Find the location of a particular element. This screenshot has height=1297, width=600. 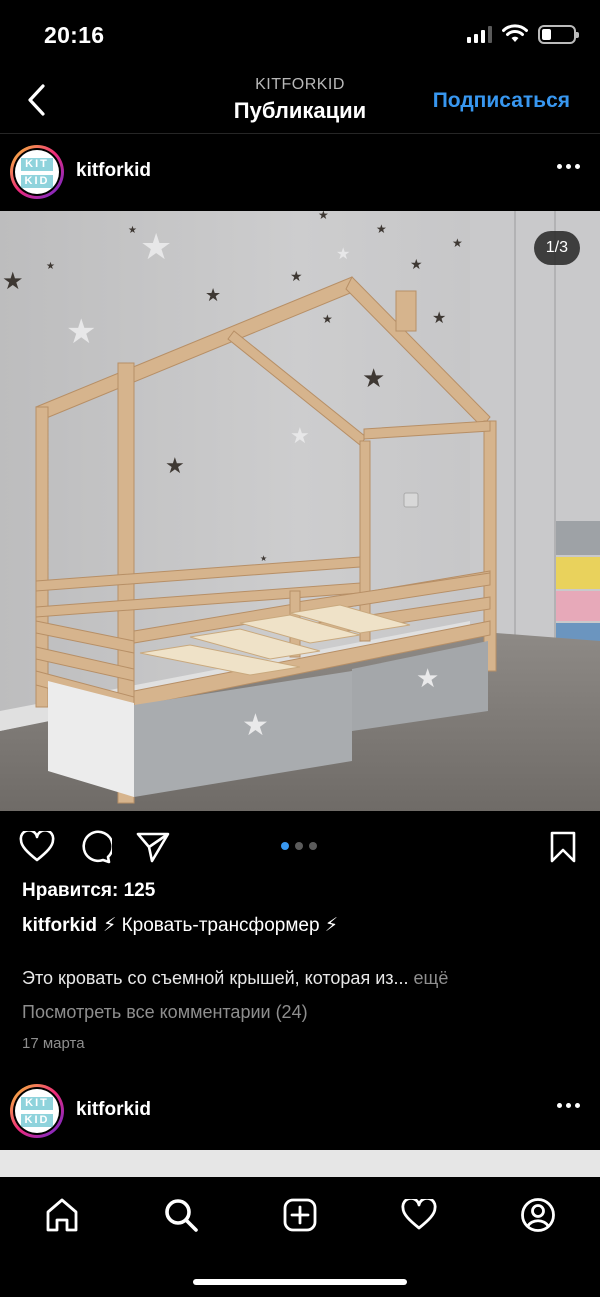

activity-heart-icon is located at coordinates (419, 1214).